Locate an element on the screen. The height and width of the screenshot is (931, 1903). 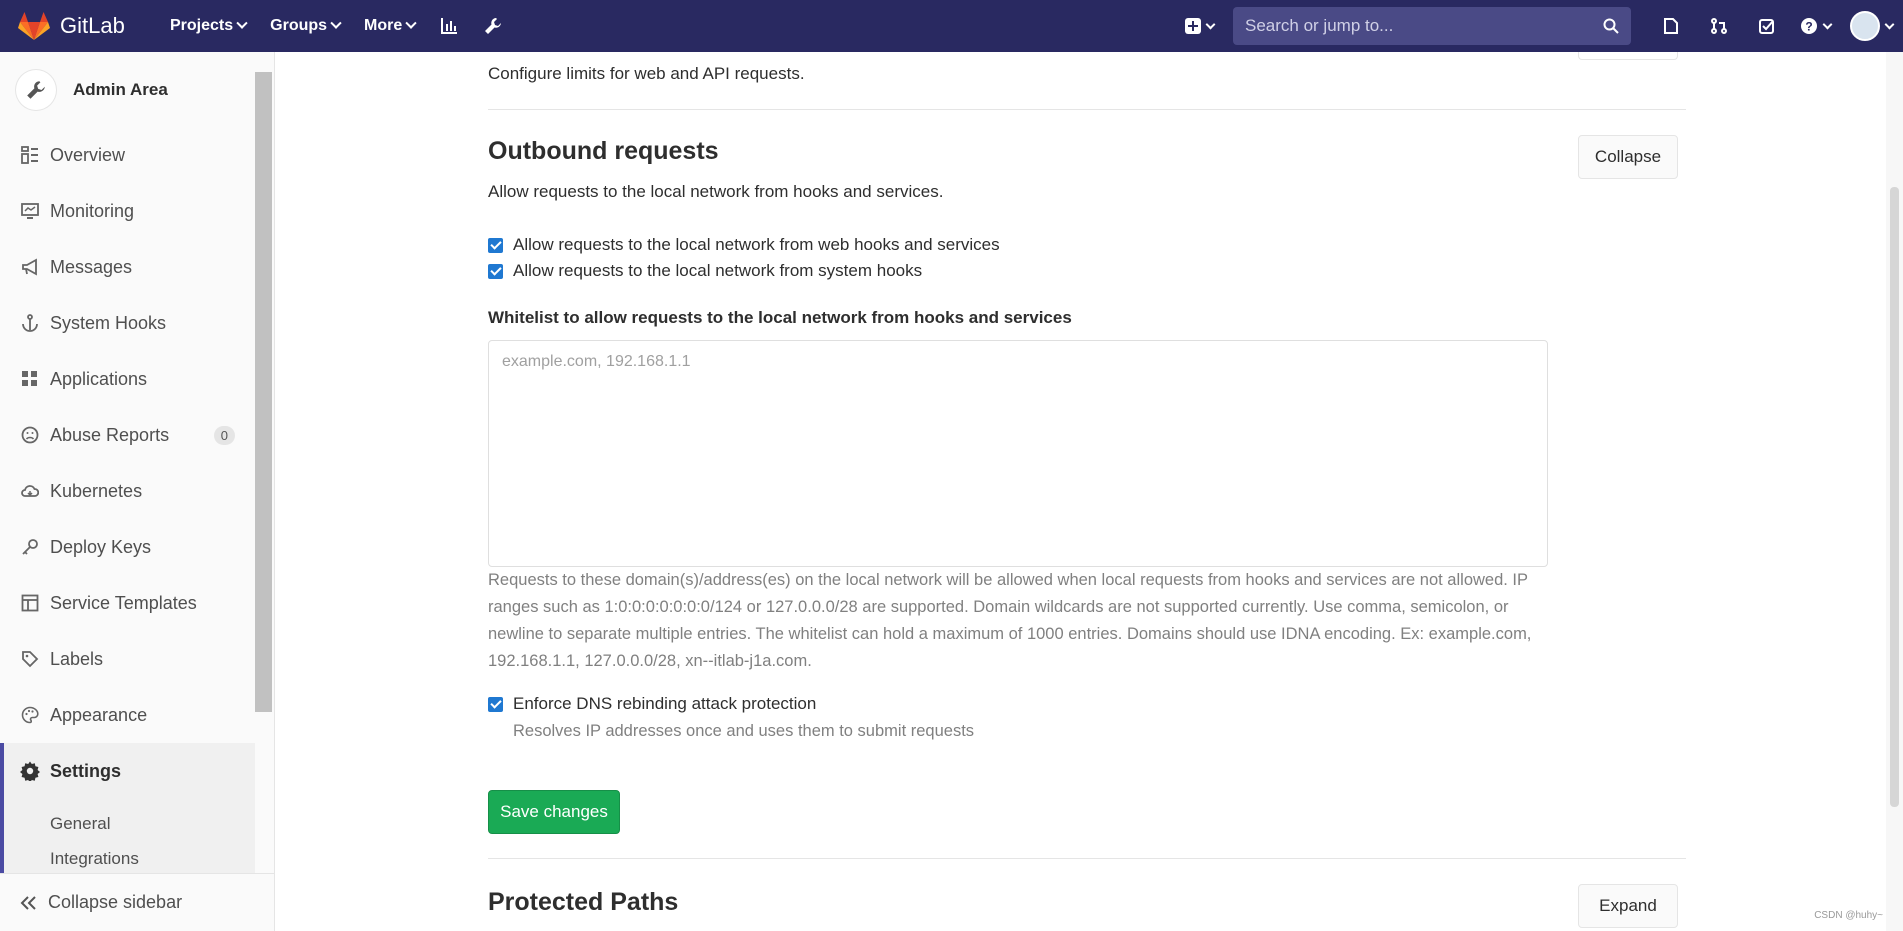
sidebar-item-appearance: Appearance is located at coordinates (127, 715).